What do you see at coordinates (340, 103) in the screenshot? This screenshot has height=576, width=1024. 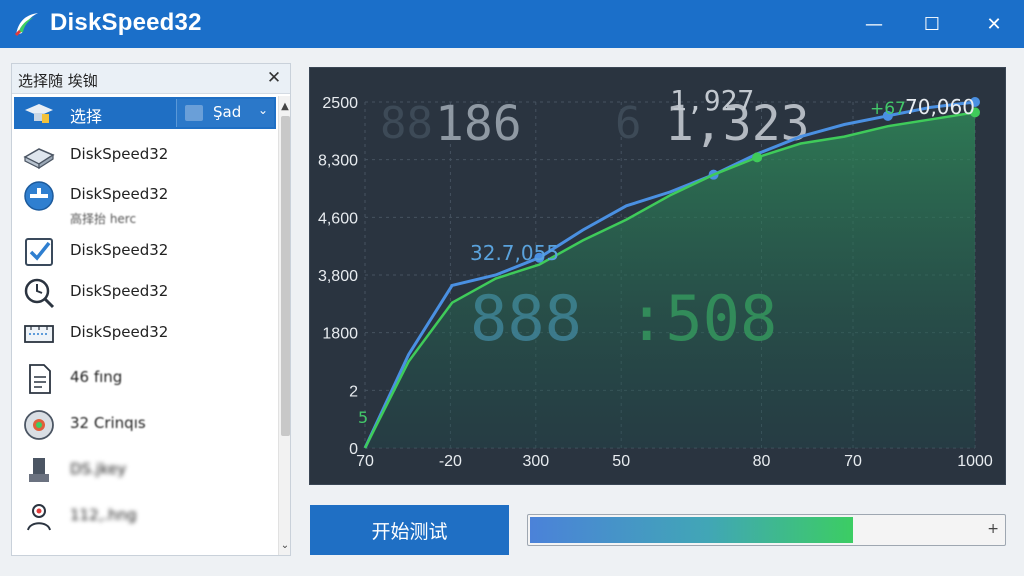 I see `y-tick-label: 2500` at bounding box center [340, 103].